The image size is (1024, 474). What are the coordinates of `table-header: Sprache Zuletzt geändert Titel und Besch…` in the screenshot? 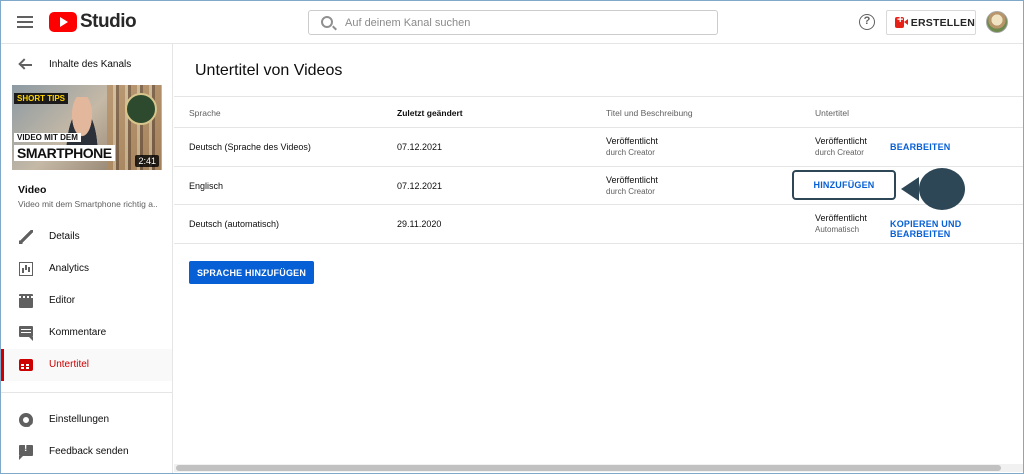 It's located at (598, 112).